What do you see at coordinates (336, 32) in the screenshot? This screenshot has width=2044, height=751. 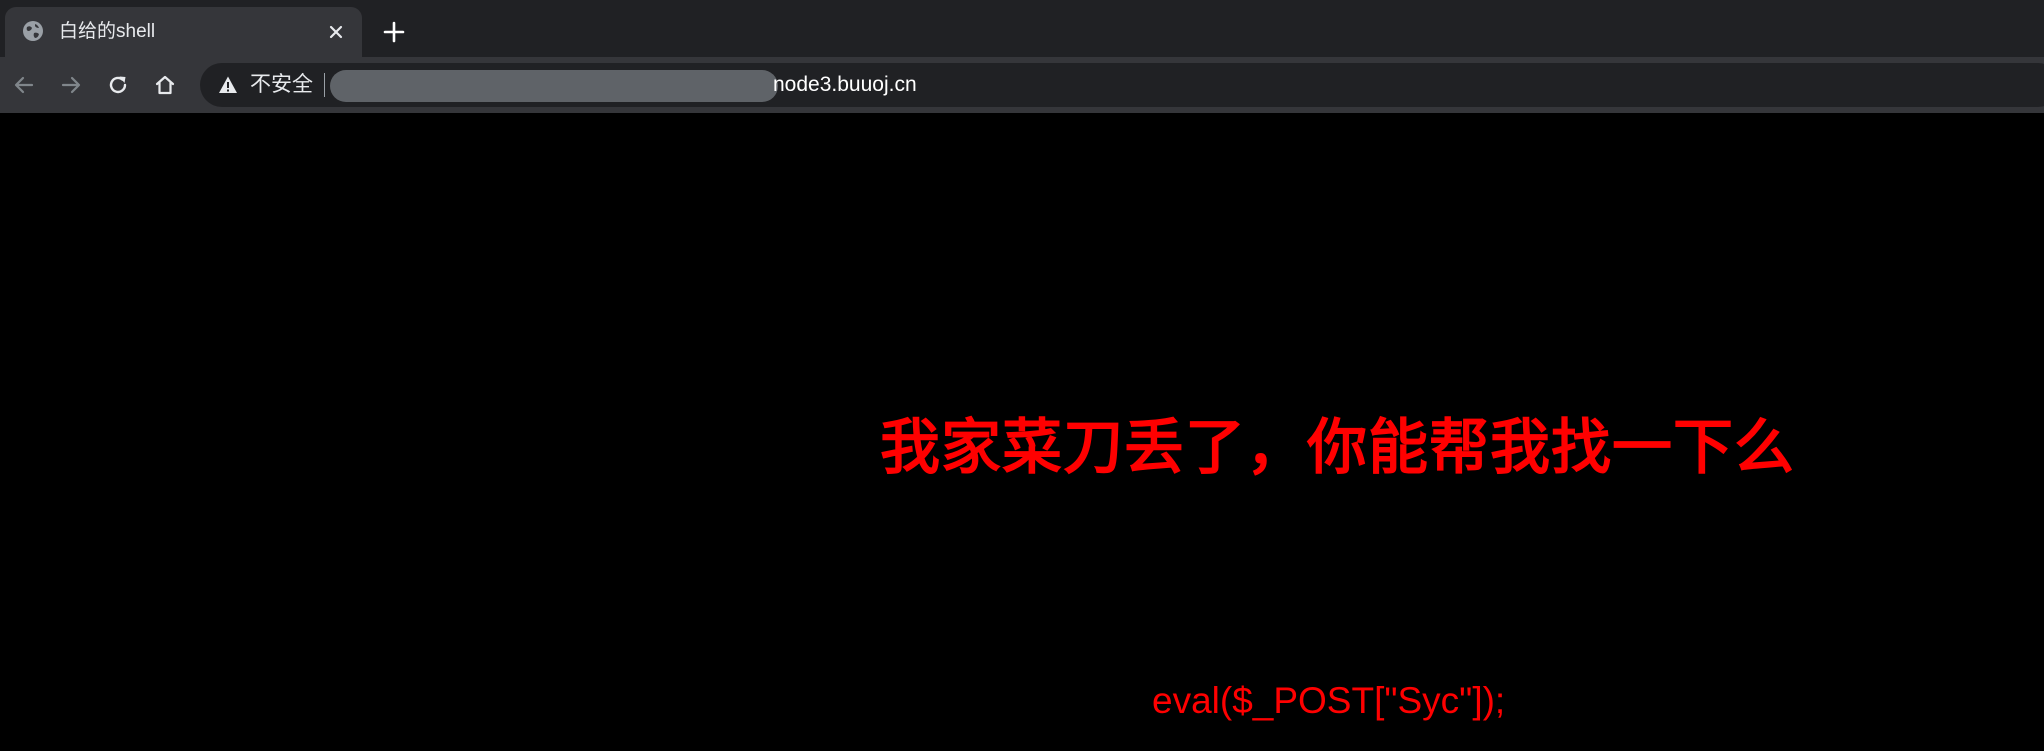 I see `close-icon` at bounding box center [336, 32].